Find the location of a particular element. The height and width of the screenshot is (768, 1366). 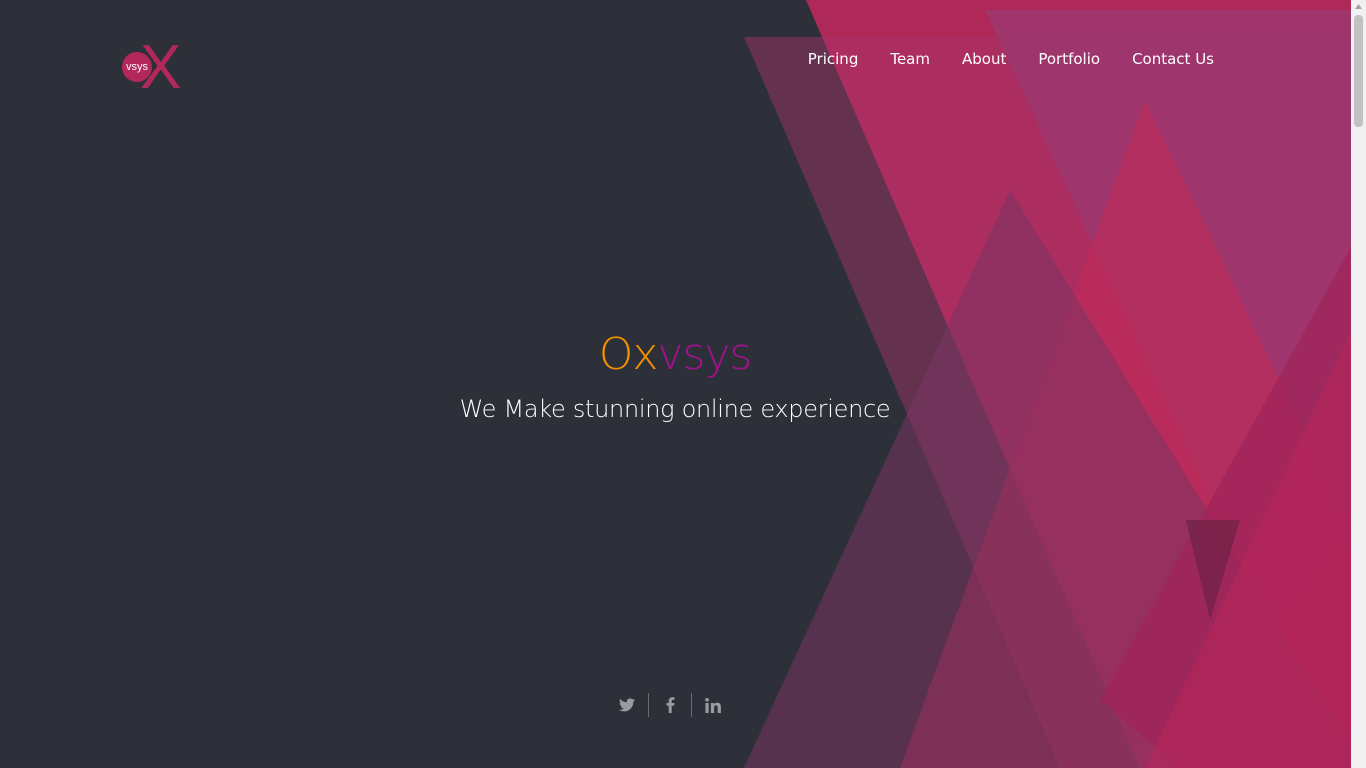

facebook-icon is located at coordinates (670, 705).